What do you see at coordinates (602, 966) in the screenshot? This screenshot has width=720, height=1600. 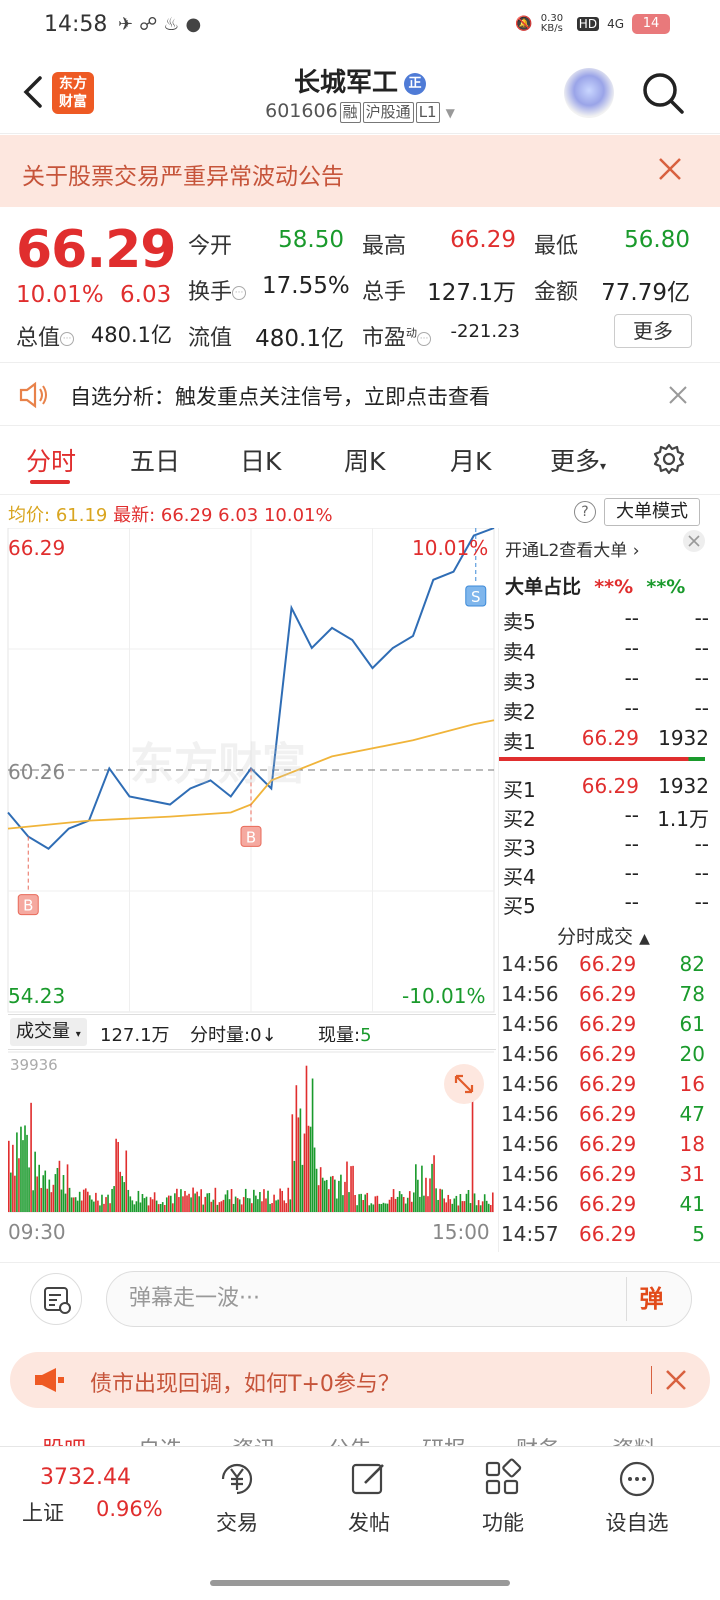 I see `trade-row: 14:56 66.29 82` at bounding box center [602, 966].